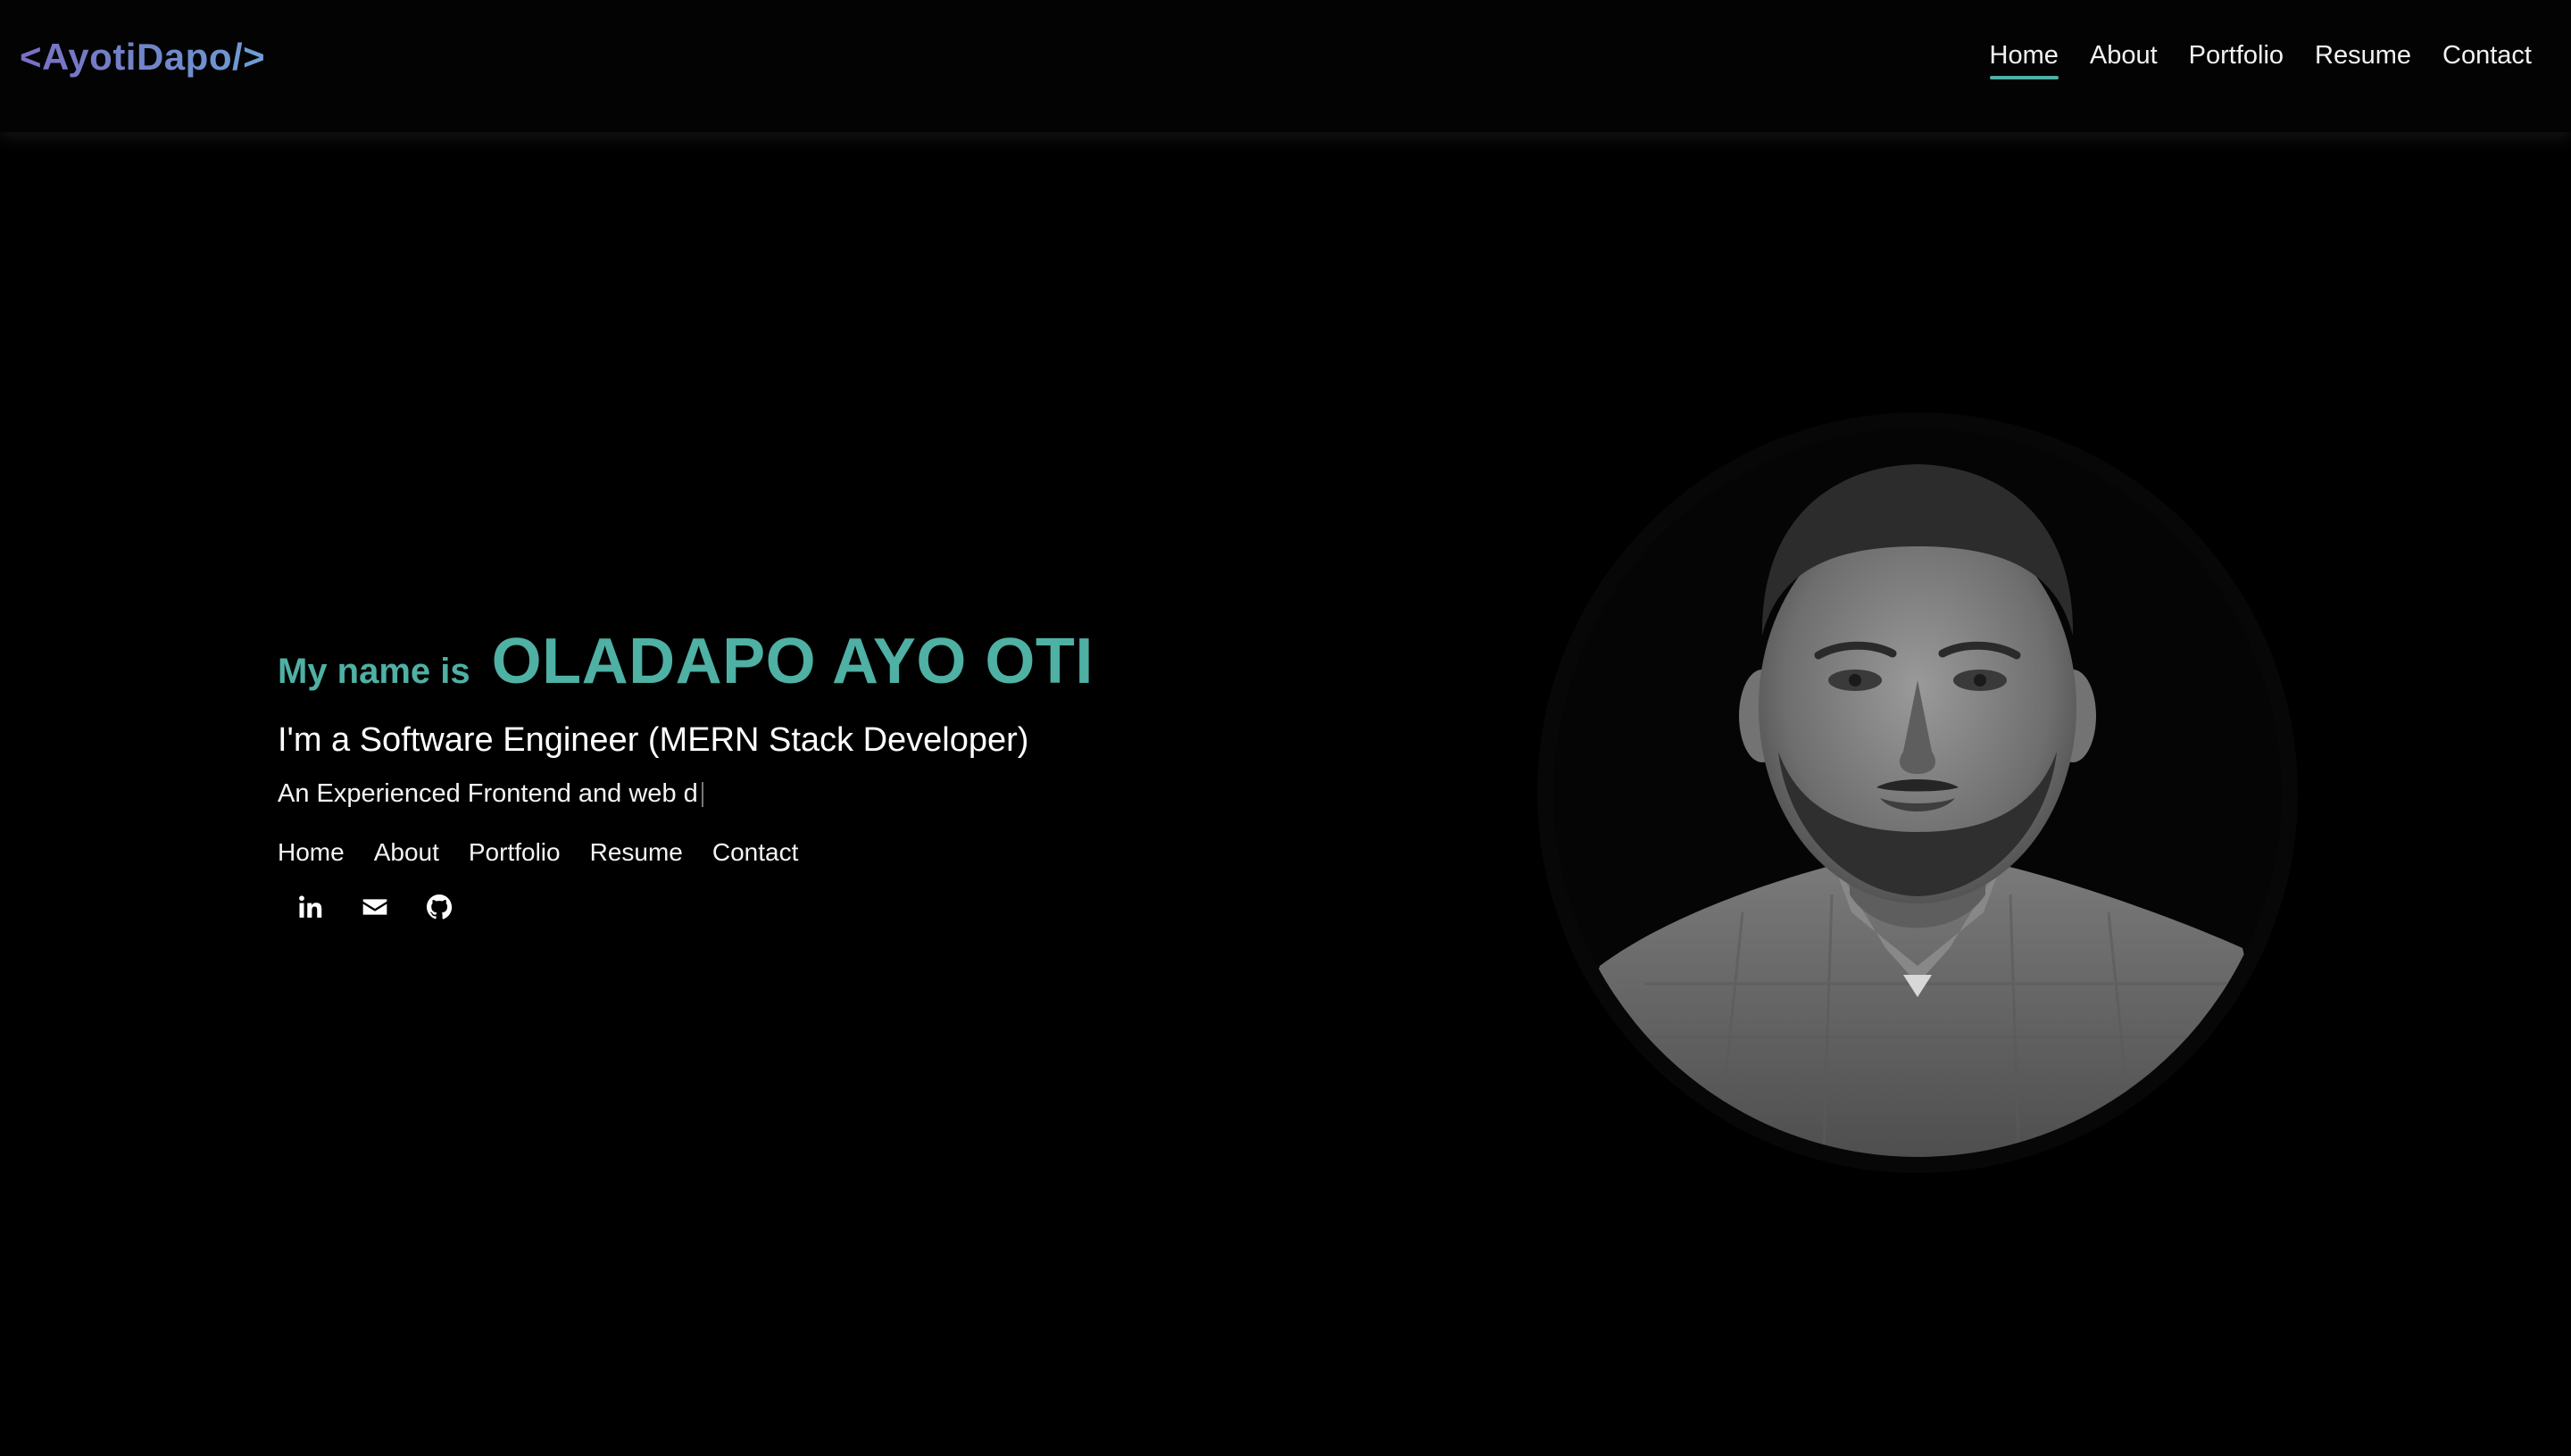  Describe the element at coordinates (2487, 60) in the screenshot. I see `nav-link-contact: Contact` at that location.